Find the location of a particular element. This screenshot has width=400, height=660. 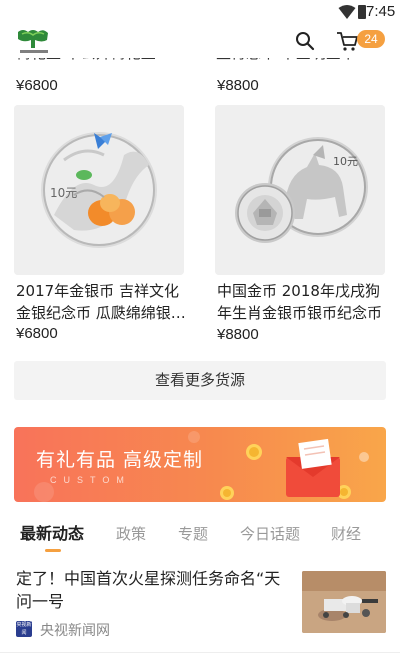

tab-latest: 最新动态 is located at coordinates (52, 536).